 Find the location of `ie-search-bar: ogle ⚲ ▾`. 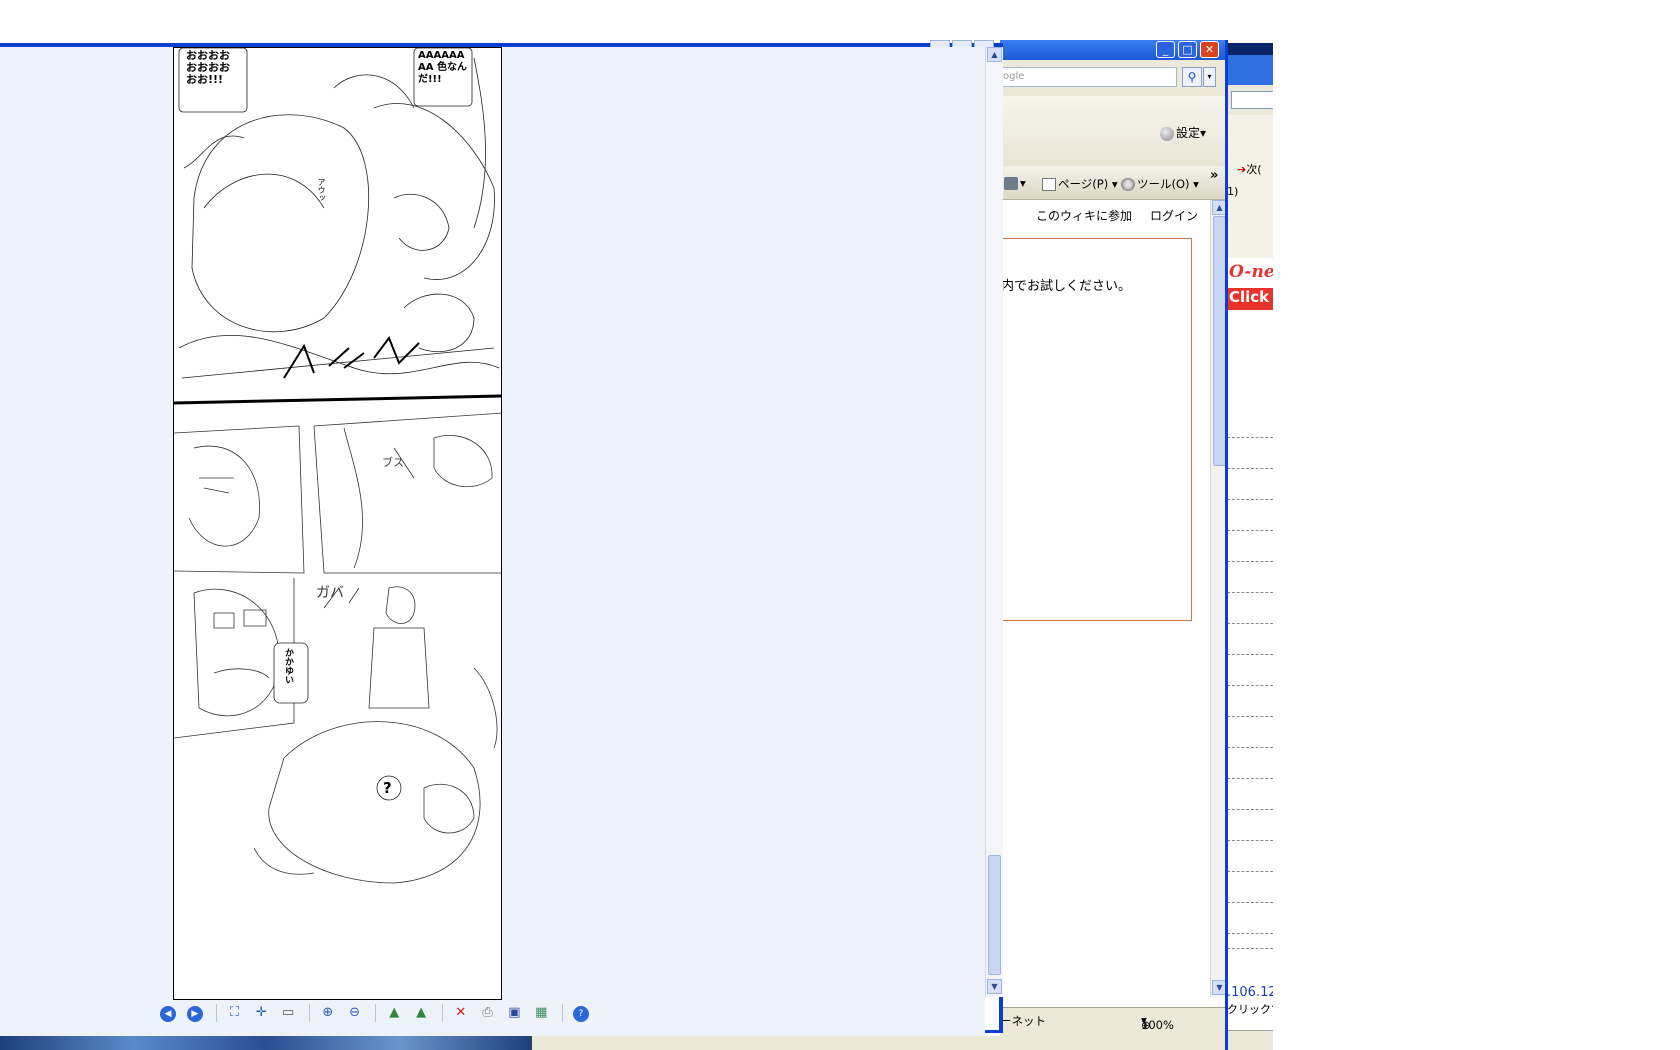

ie-search-bar: ogle ⚲ ▾ is located at coordinates (1112, 78).